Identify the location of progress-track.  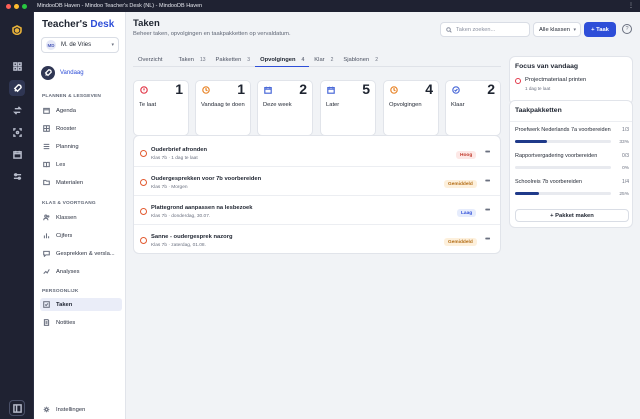
(563, 167).